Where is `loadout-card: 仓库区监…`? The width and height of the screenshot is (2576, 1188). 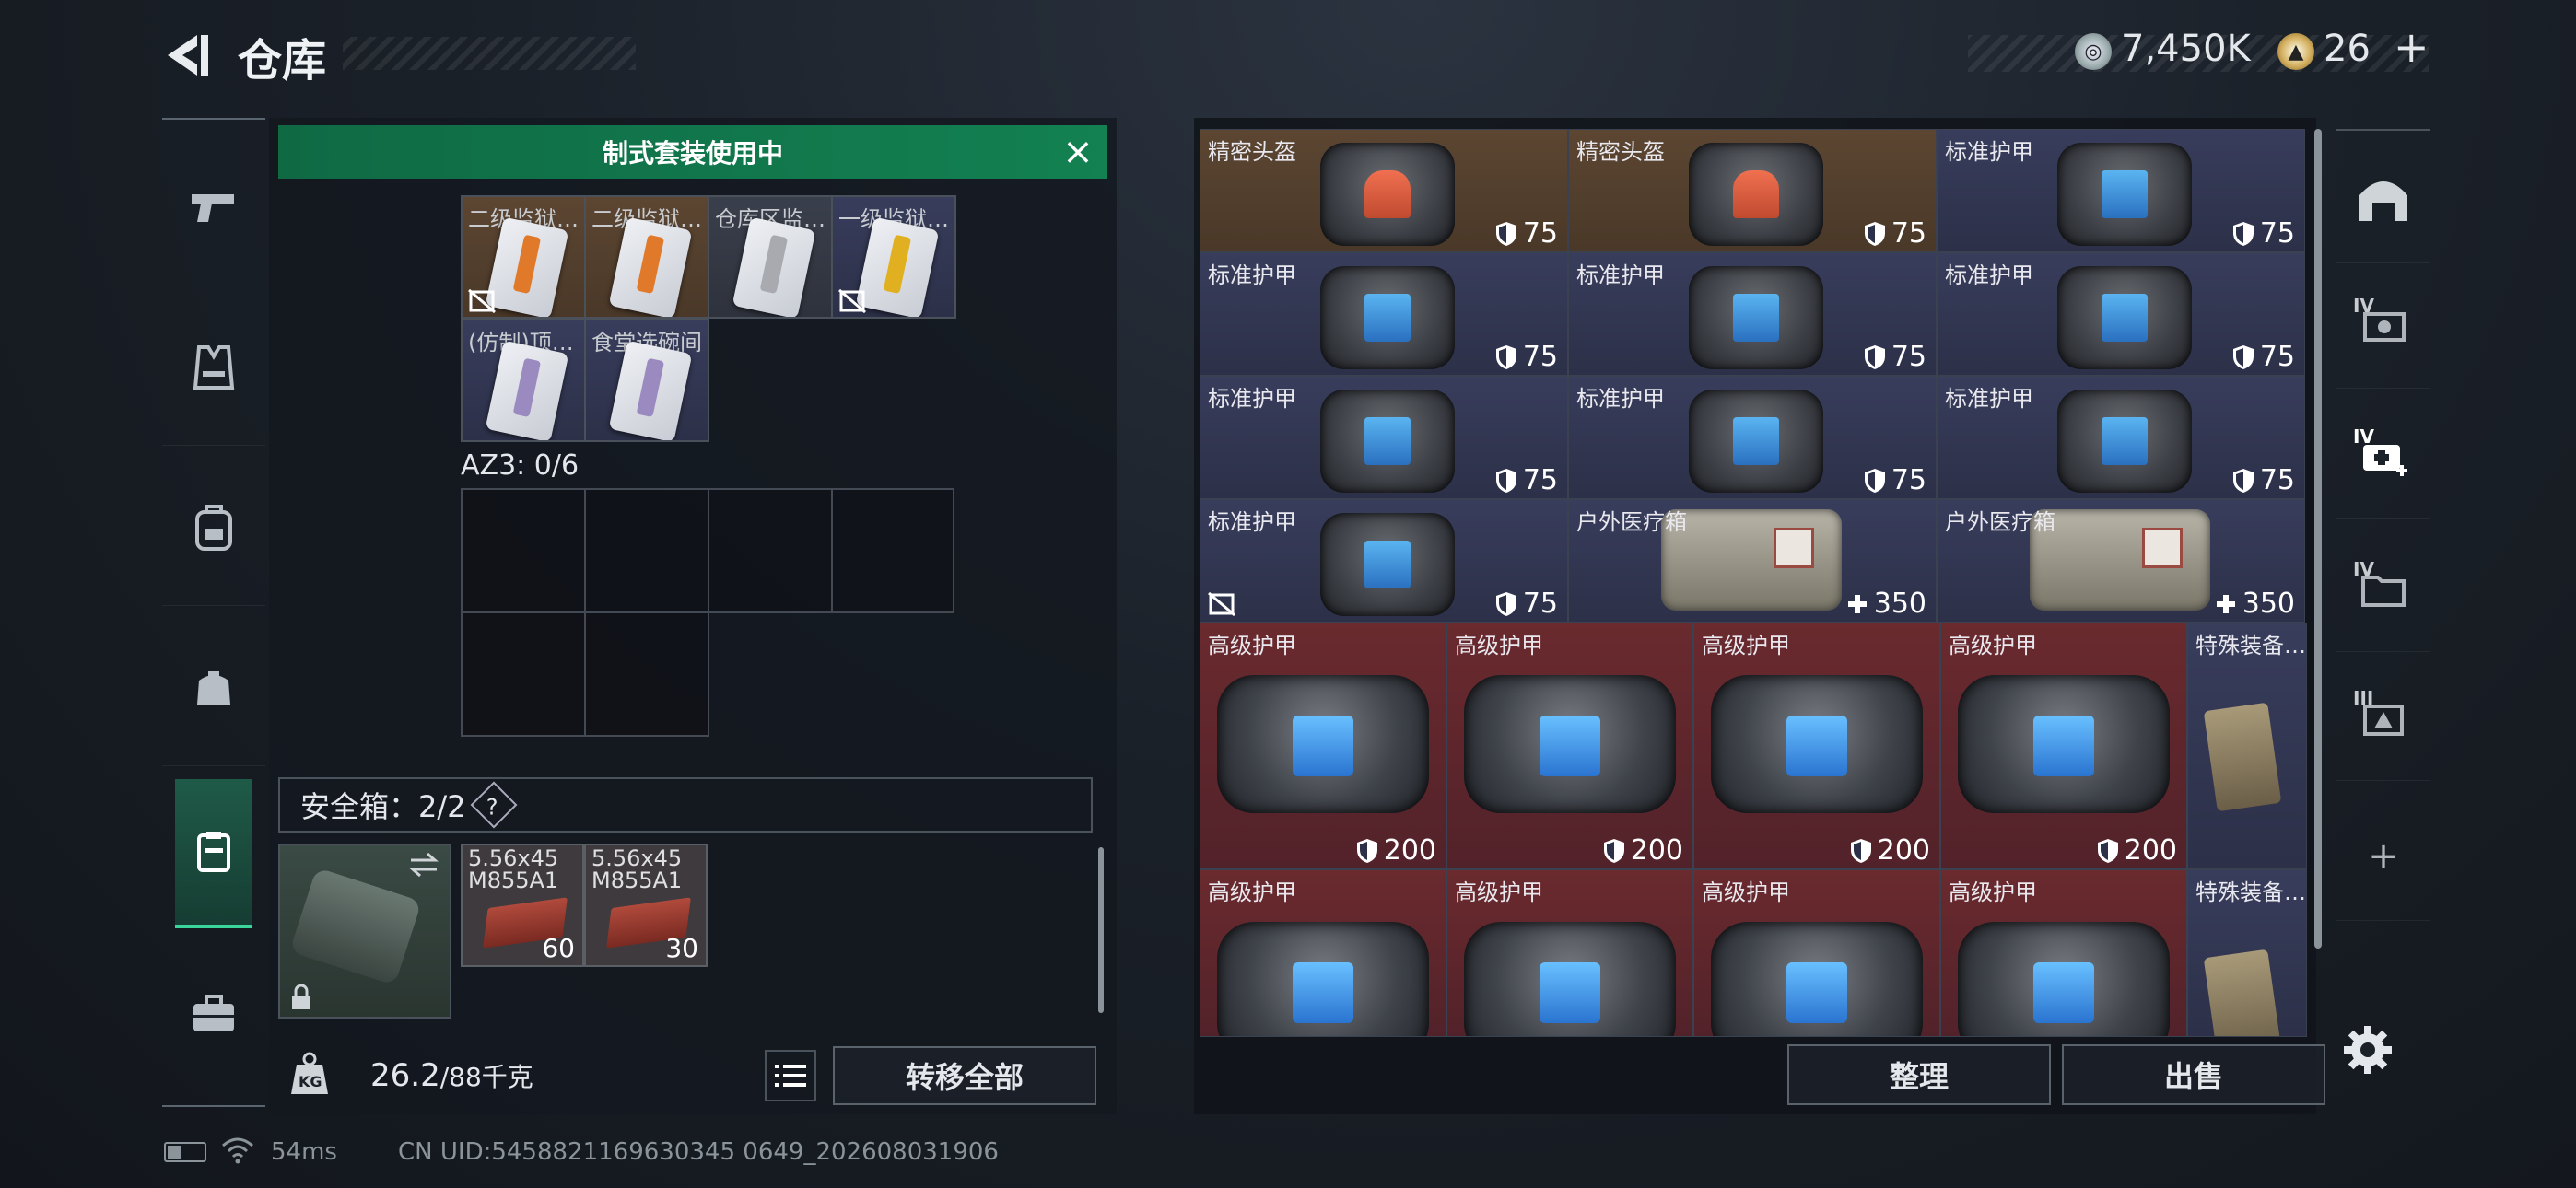
loadout-card: 仓库区监… is located at coordinates (770, 257).